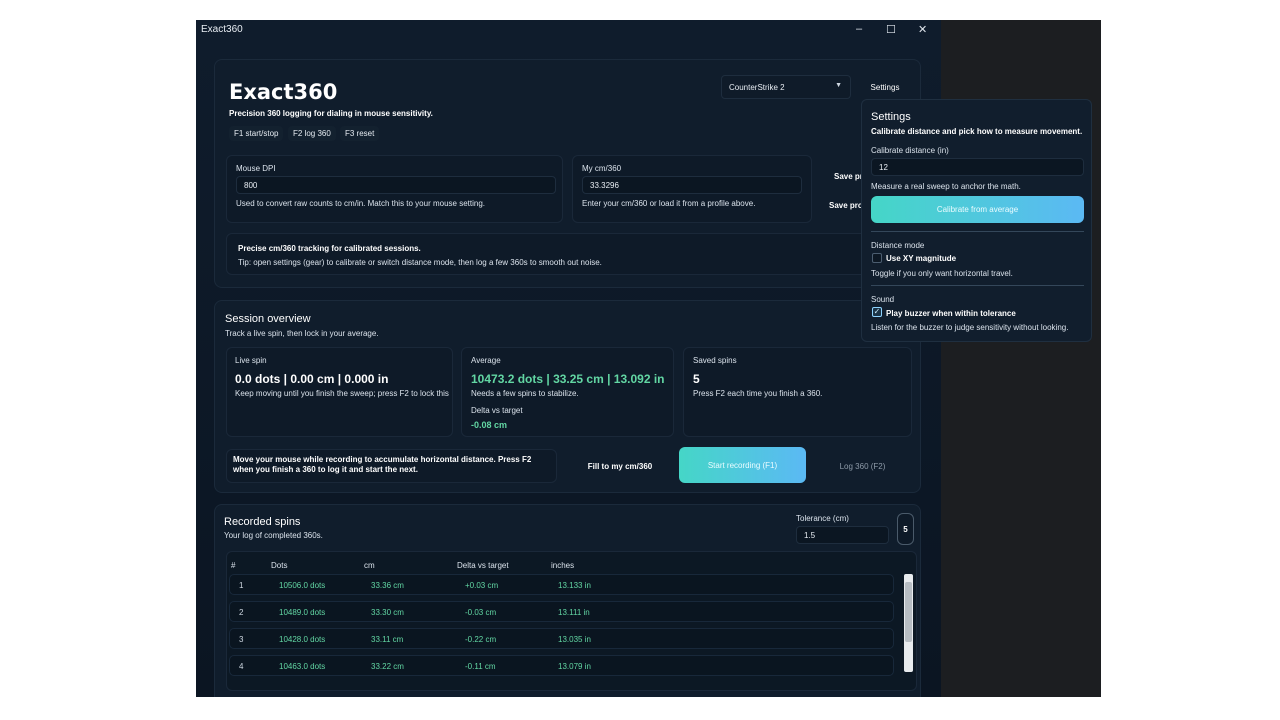  I want to click on col-index: #, so click(233, 565).